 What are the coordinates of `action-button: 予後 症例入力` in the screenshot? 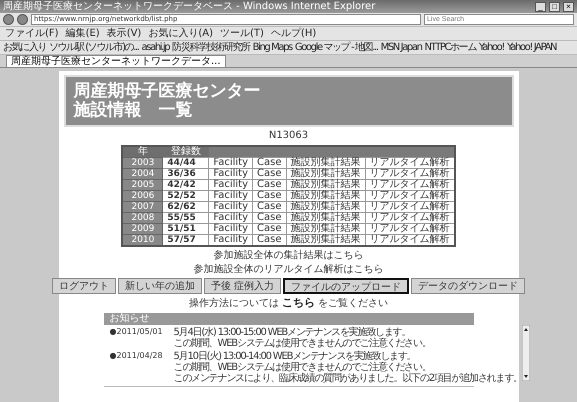 It's located at (243, 286).